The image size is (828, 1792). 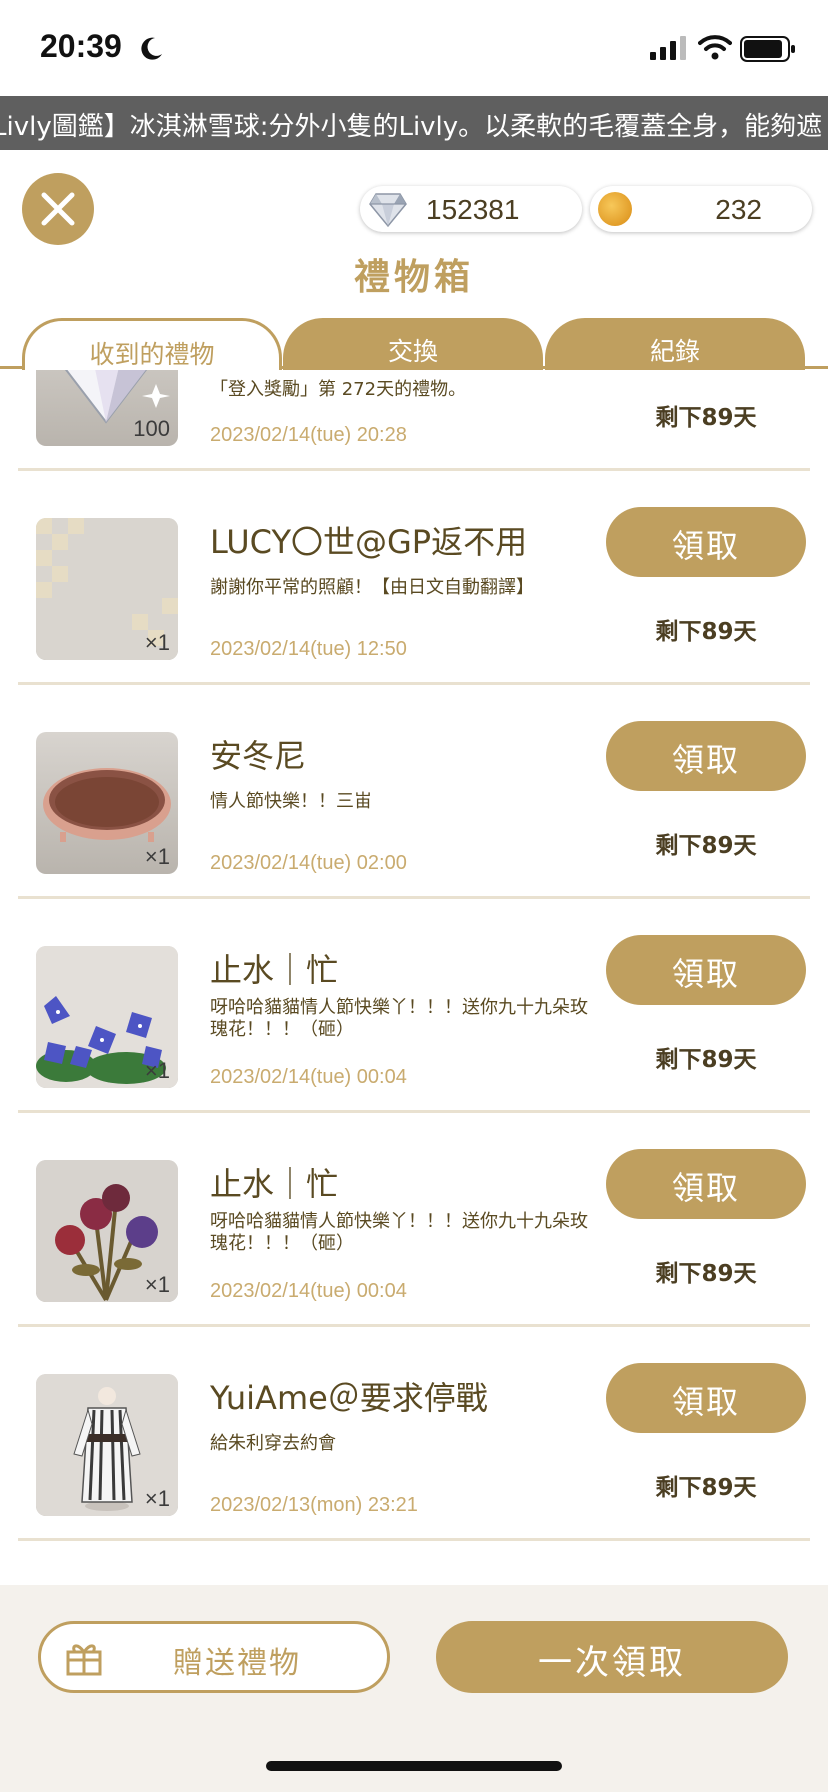 I want to click on ticker-text: Livly圖鑑】冰淇淋雪球:分外小隻的Livly。以柔軟的毛覆蓋全身，能夠遮, so click(x=411, y=127).